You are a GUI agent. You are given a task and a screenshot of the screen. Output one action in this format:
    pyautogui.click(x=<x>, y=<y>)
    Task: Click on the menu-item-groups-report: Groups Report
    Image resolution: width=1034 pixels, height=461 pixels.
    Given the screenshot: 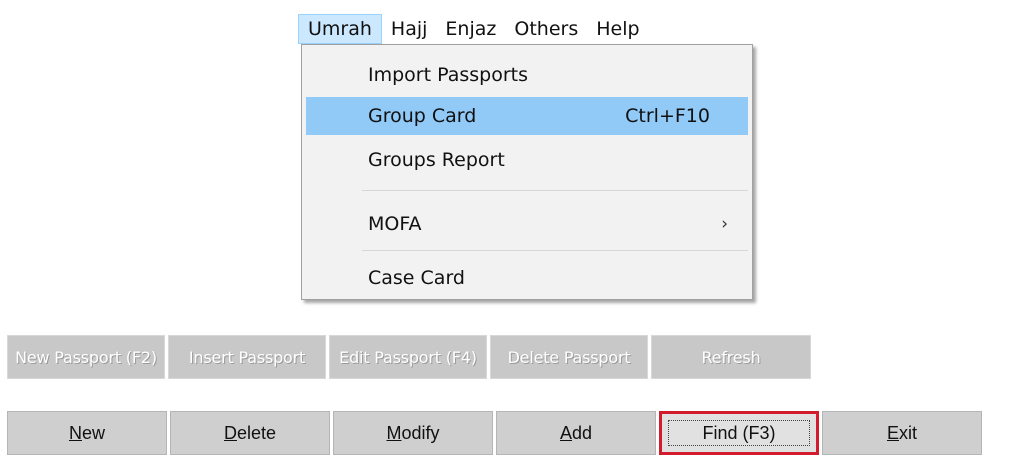 What is the action you would take?
    pyautogui.click(x=527, y=160)
    